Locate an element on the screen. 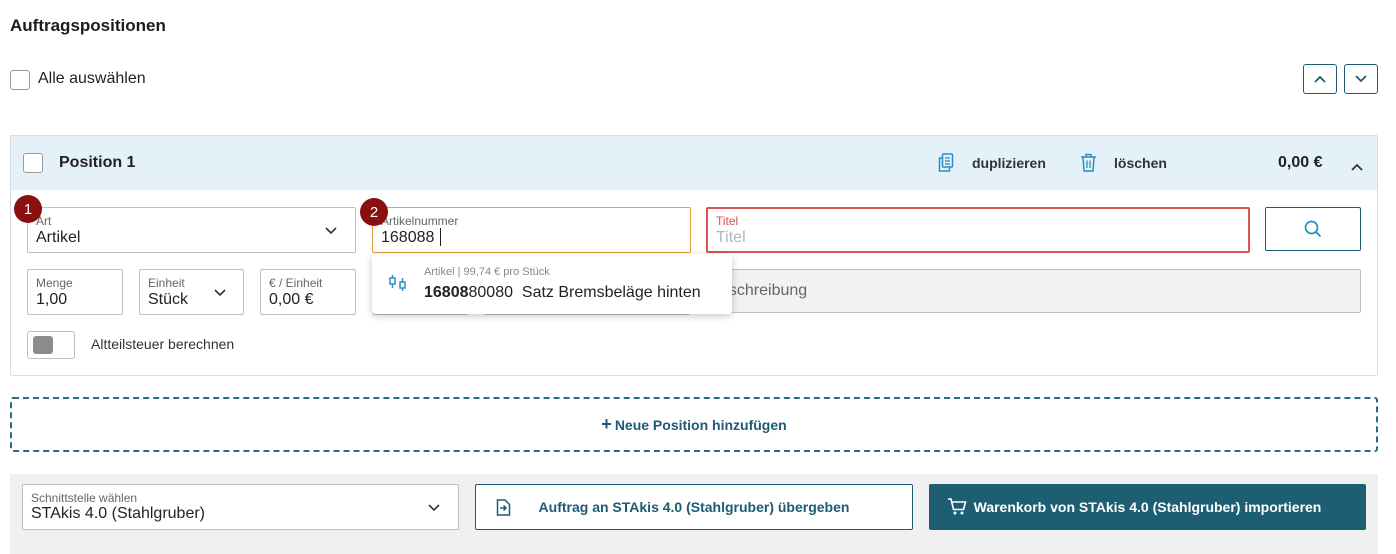  move-down-button is located at coordinates (1361, 79).